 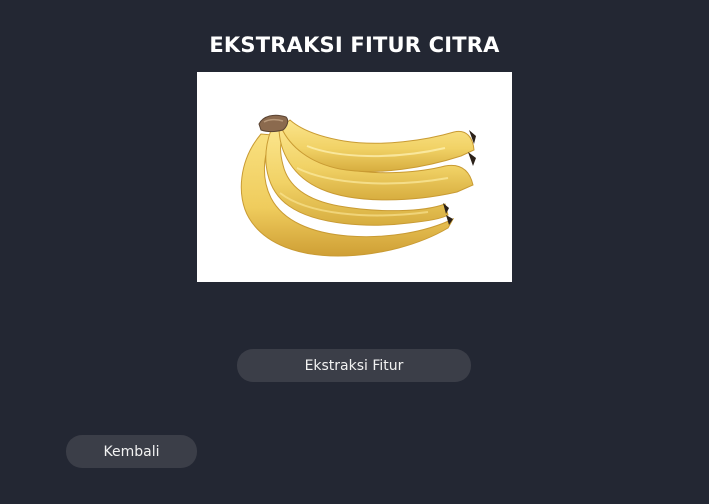 I want to click on banana-image, so click(x=358, y=185).